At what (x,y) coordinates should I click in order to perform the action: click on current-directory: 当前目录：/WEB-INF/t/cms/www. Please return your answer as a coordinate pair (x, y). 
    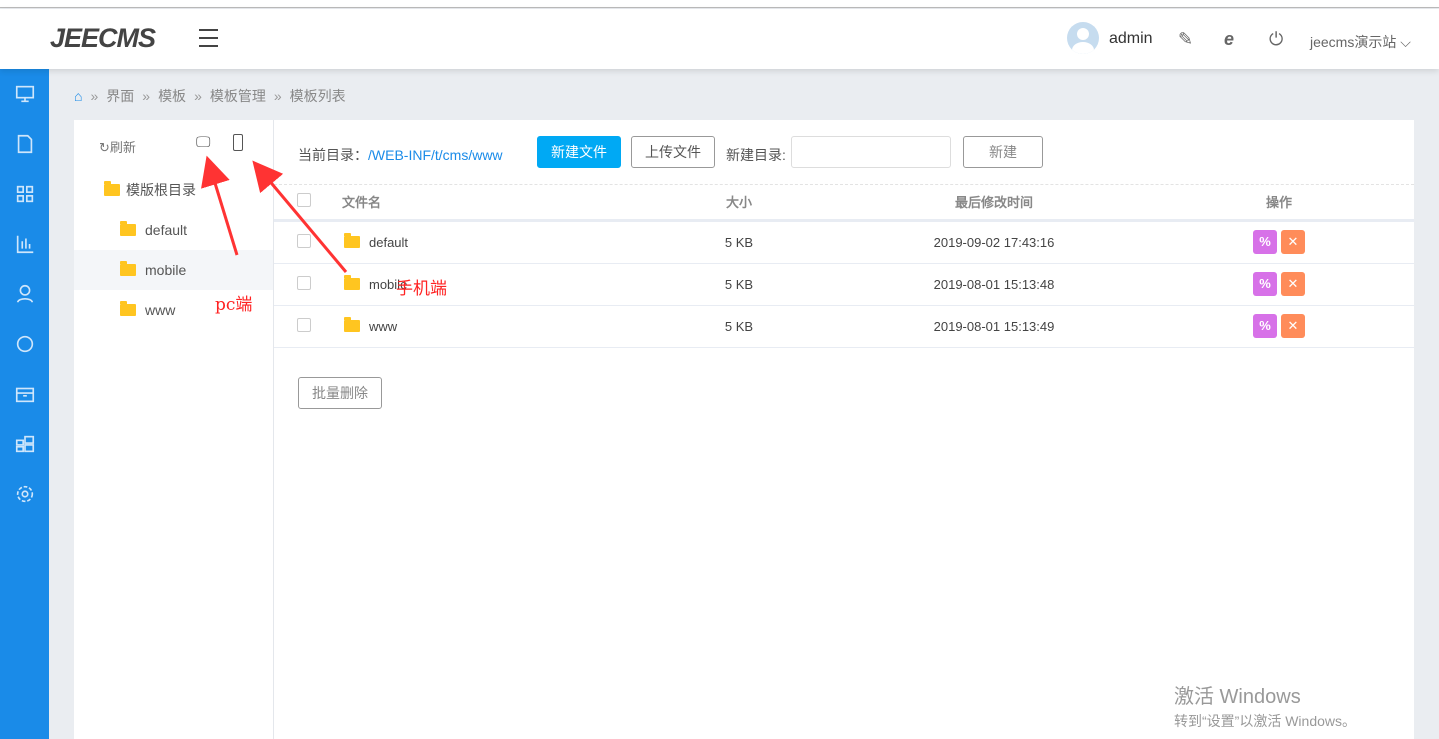
    Looking at the image, I should click on (400, 155).